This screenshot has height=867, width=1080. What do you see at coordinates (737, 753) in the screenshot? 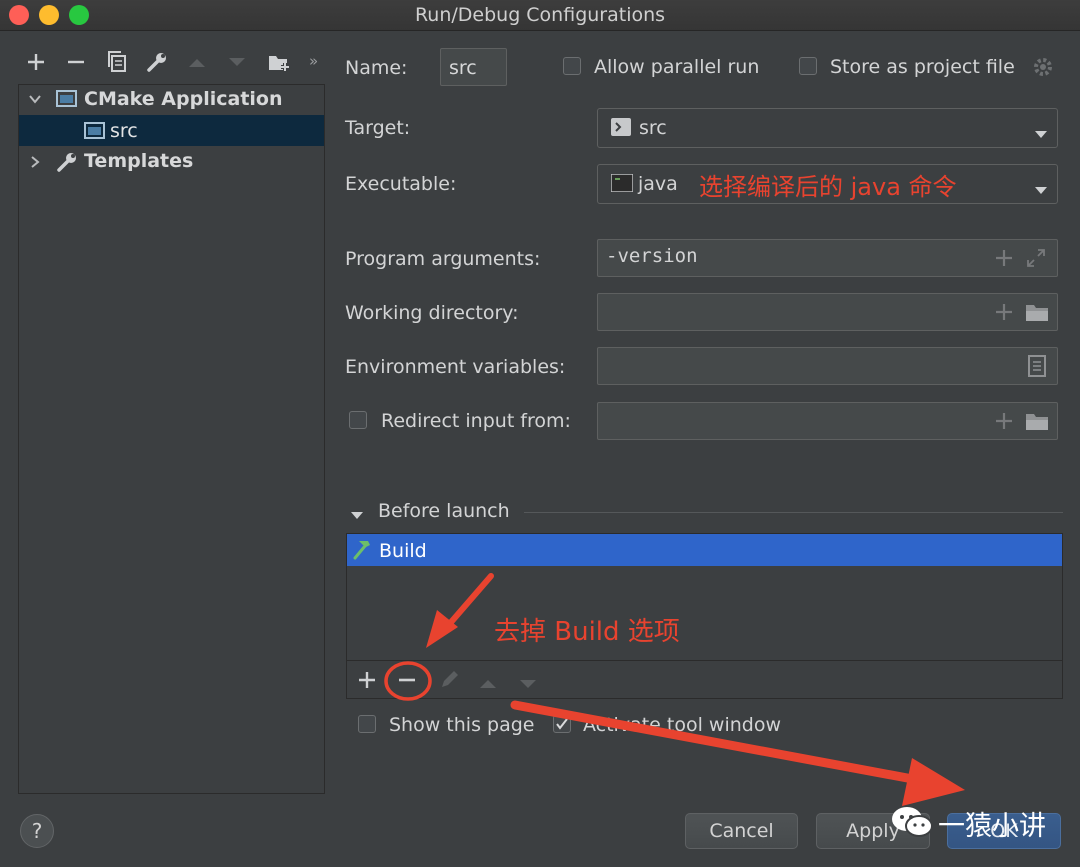
I see `annotation-arrow-to-ok` at bounding box center [737, 753].